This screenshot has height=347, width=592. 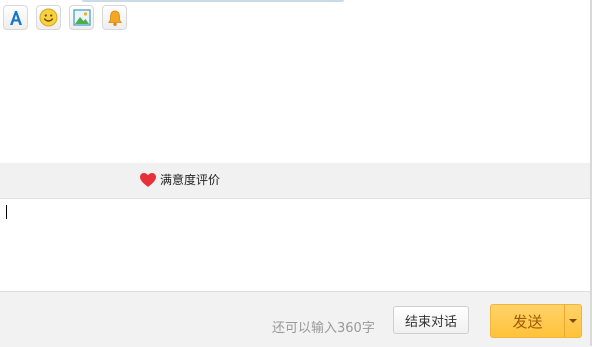 I want to click on message-bubble-edge, so click(x=213, y=1).